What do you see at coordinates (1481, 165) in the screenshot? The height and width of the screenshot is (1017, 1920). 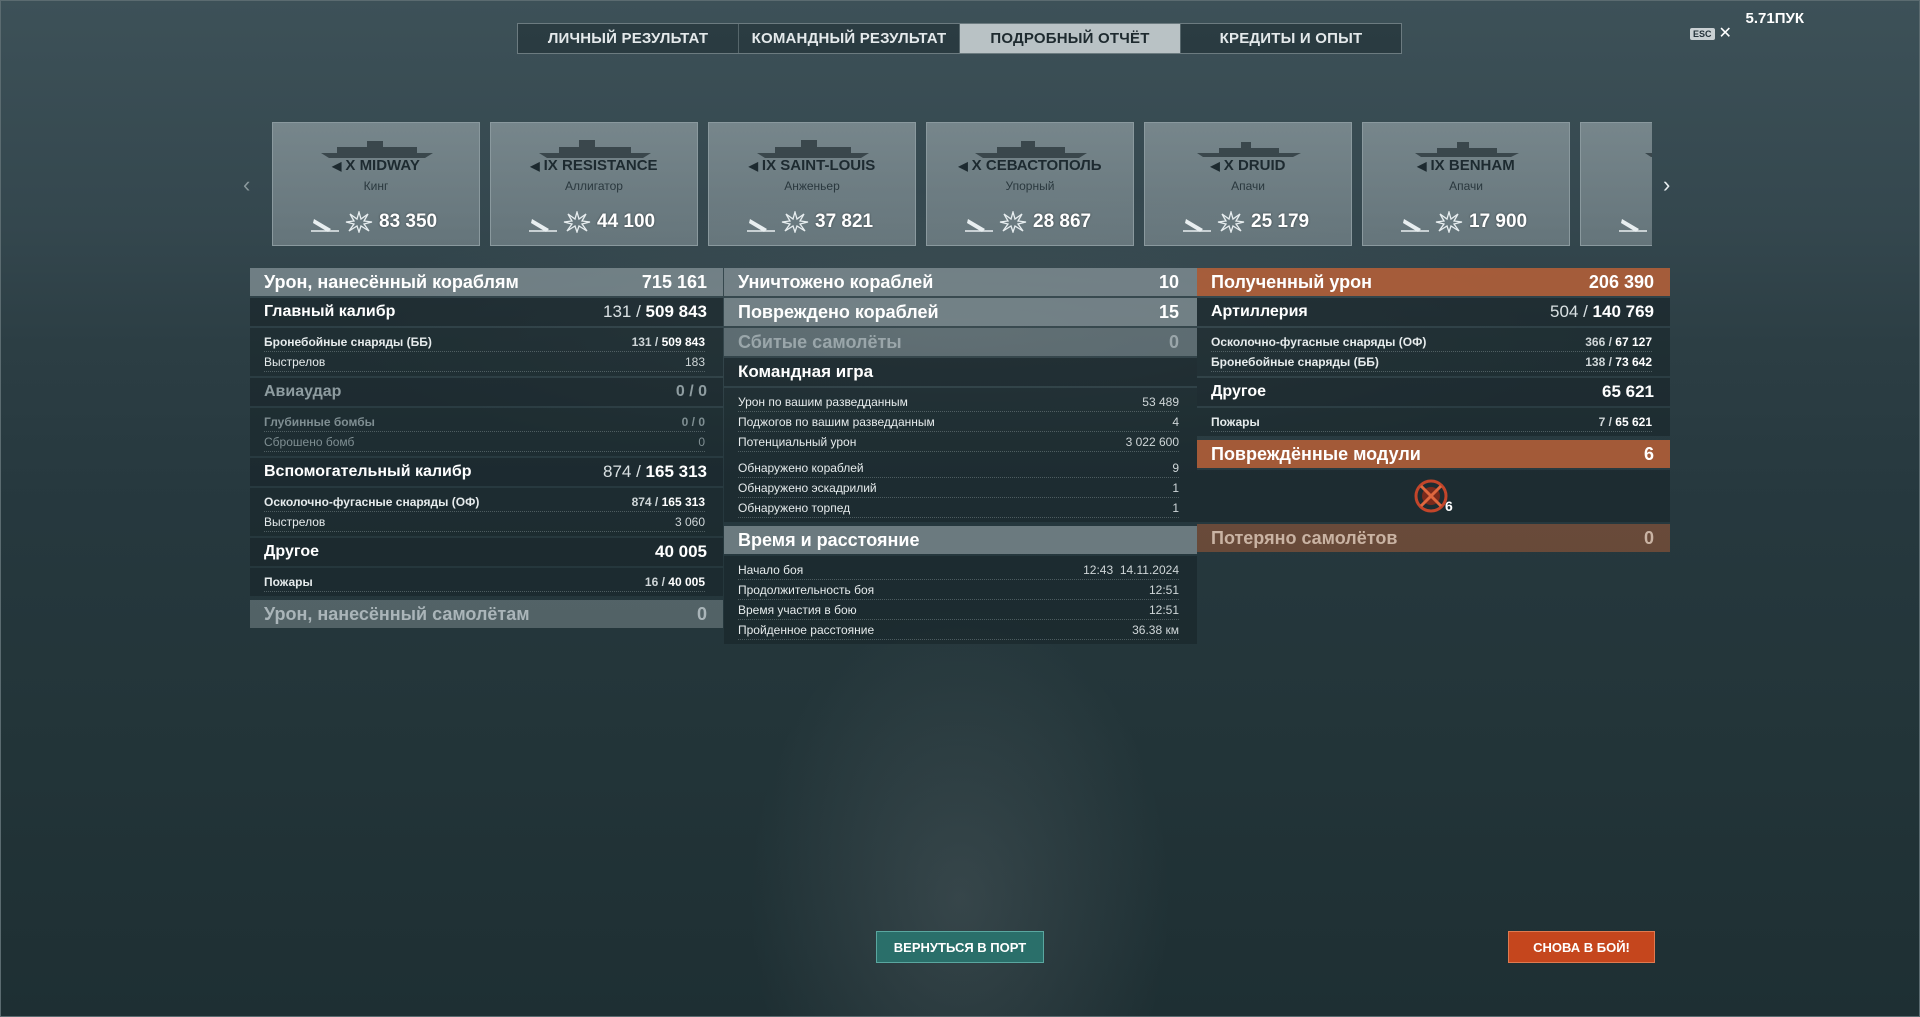 I see `ship-name: BENHAM` at bounding box center [1481, 165].